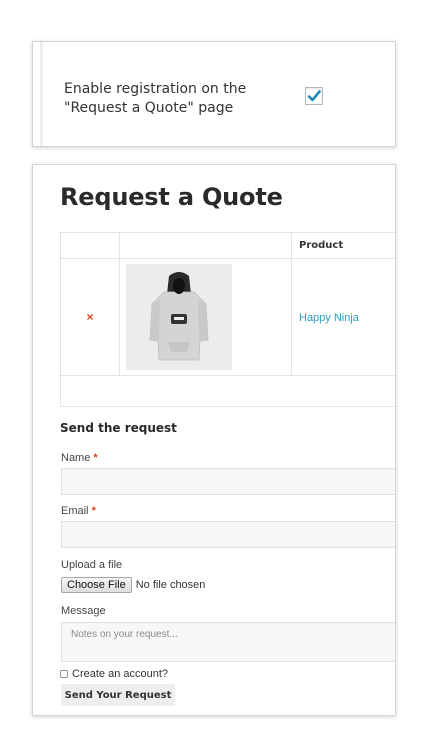 The image size is (422, 749). I want to click on table-row: × Happy Ninja, so click(227, 317).